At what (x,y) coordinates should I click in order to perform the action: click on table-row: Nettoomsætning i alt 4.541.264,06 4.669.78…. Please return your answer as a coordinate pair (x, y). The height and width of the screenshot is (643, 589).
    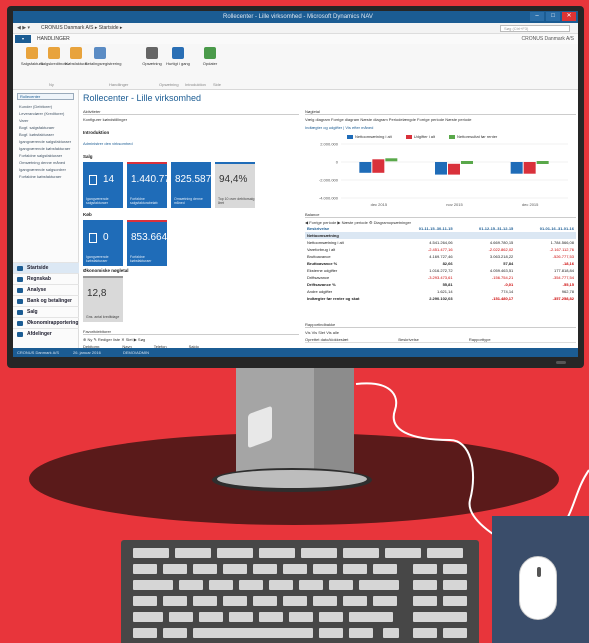
    Looking at the image, I should click on (440, 242).